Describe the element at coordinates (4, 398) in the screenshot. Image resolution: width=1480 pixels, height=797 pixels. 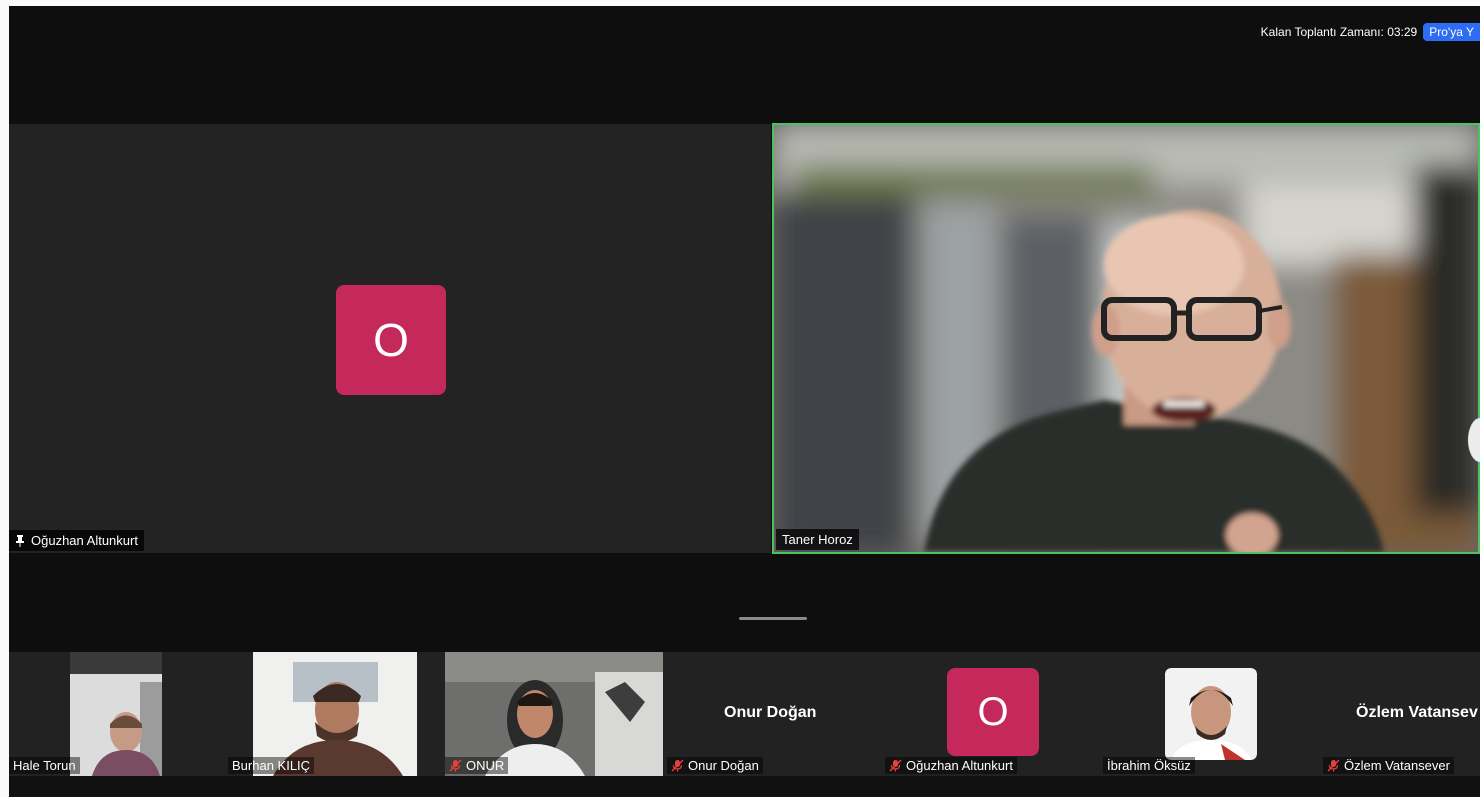
I see `window-left-edge` at that location.